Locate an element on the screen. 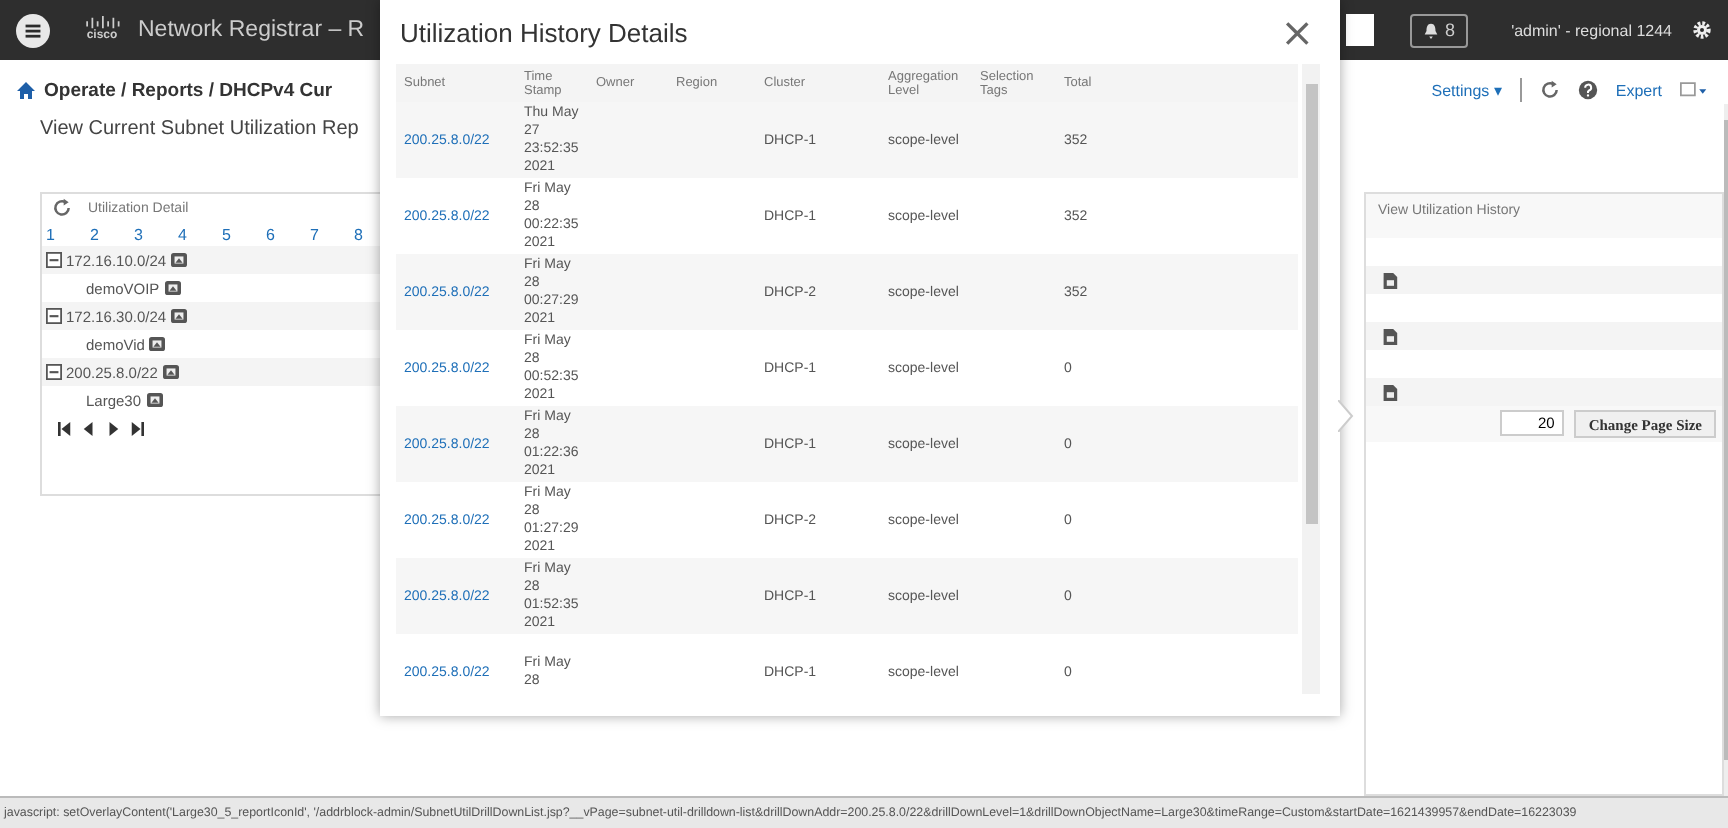 This screenshot has height=828, width=1728. page-link: 5 is located at coordinates (244, 234).